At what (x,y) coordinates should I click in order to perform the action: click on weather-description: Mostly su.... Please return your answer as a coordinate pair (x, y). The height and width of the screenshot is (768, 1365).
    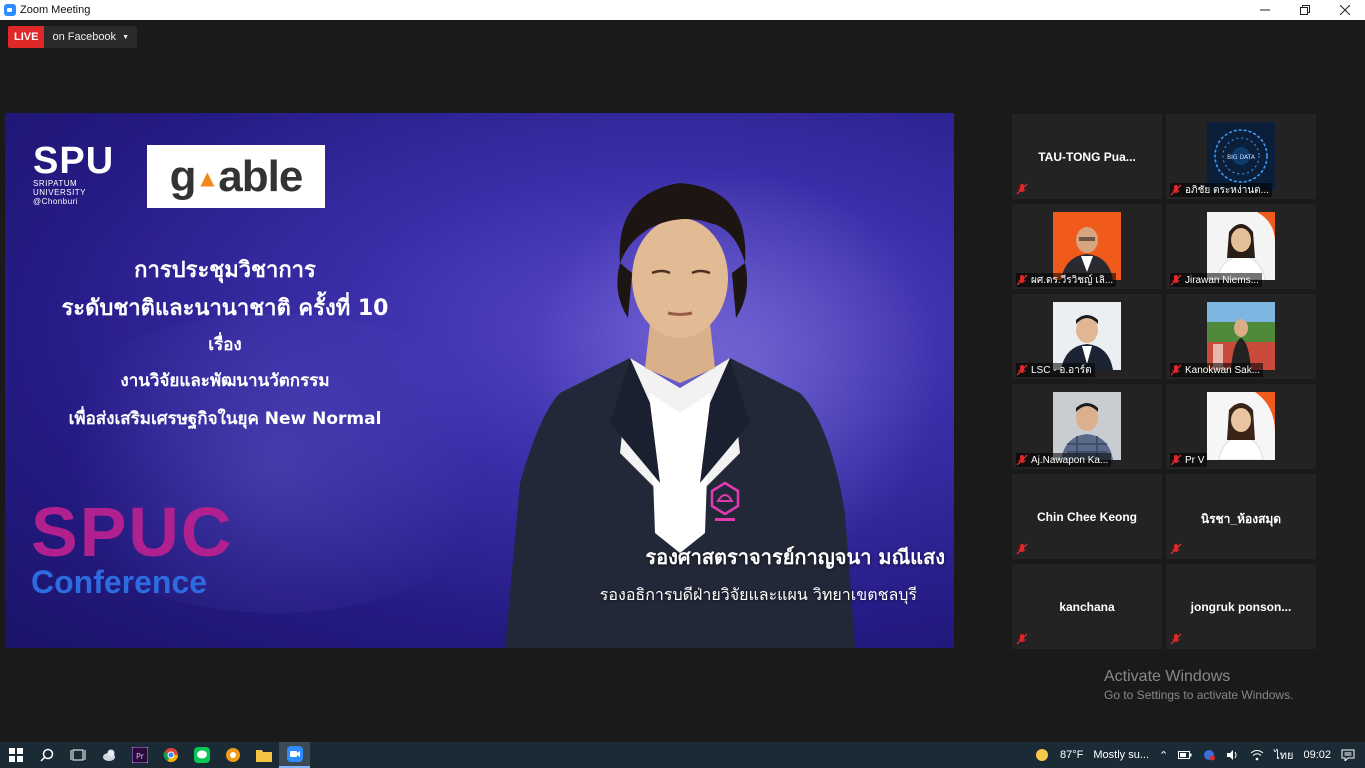
    Looking at the image, I should click on (1121, 755).